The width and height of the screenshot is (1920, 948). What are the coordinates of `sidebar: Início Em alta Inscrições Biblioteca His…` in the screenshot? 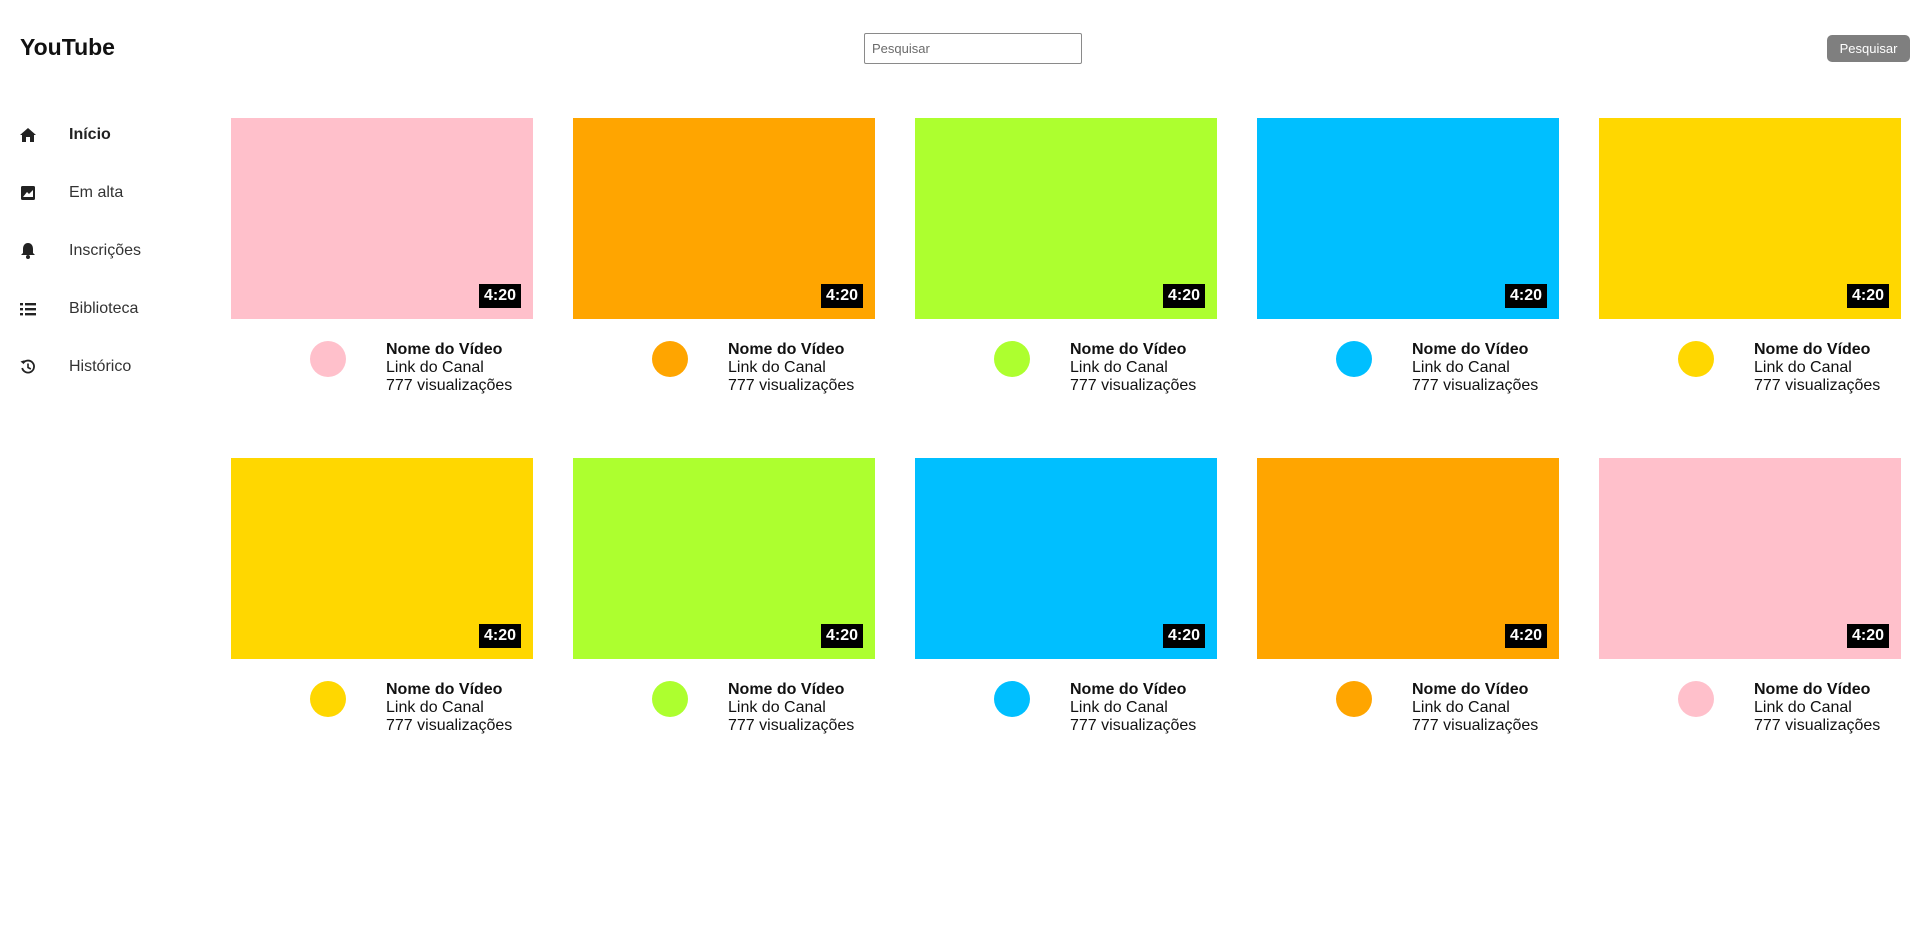 It's located at (100, 251).